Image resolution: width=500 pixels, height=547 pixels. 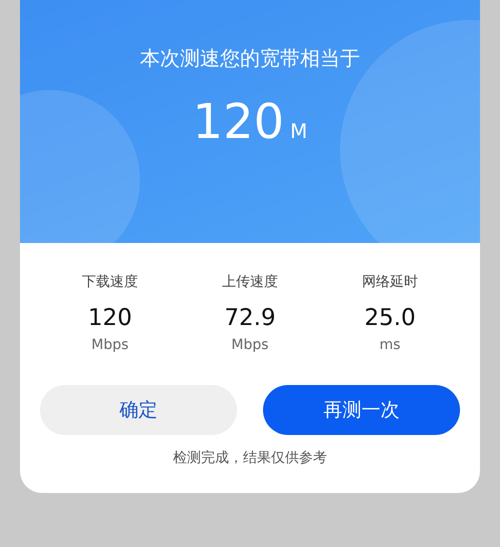 What do you see at coordinates (250, 318) in the screenshot?
I see `stat-value: 72.9` at bounding box center [250, 318].